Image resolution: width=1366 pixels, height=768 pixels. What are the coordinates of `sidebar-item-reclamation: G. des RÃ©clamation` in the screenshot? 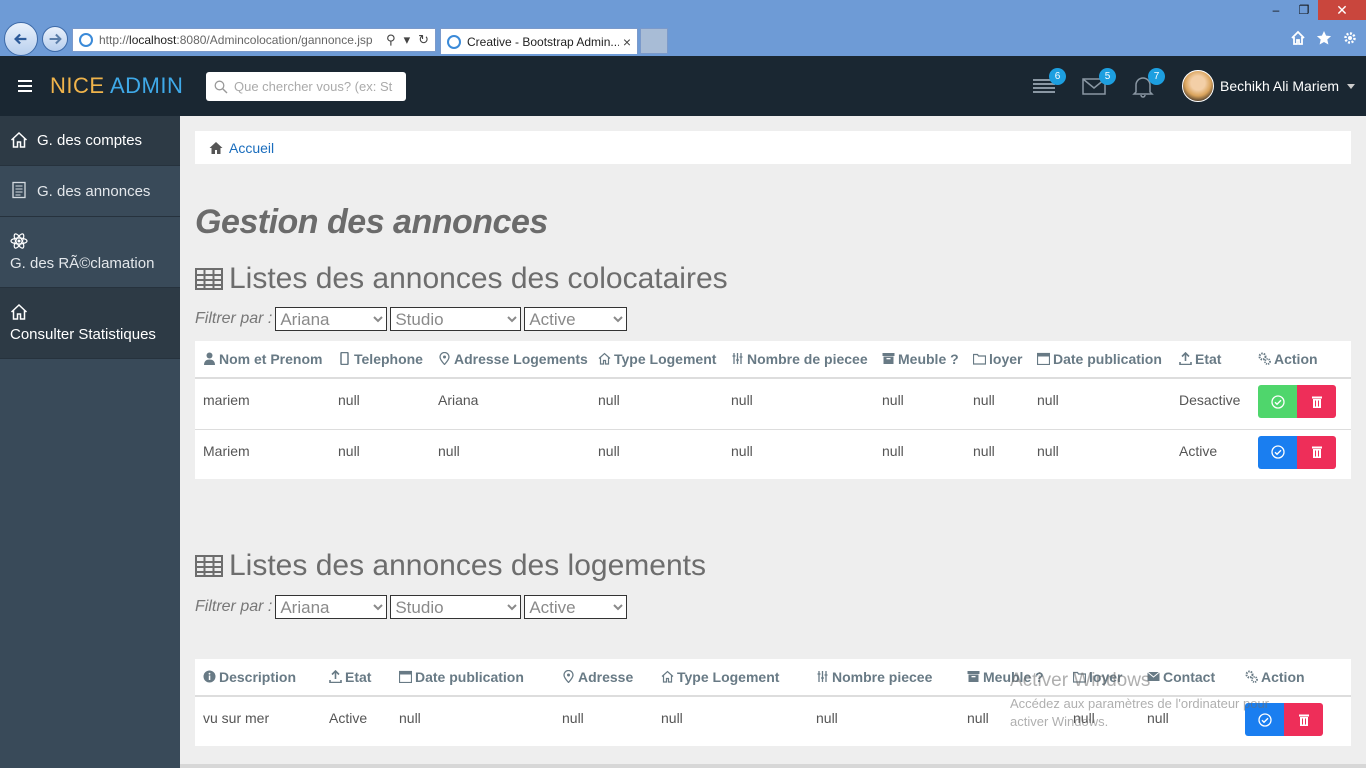 It's located at (90, 252).